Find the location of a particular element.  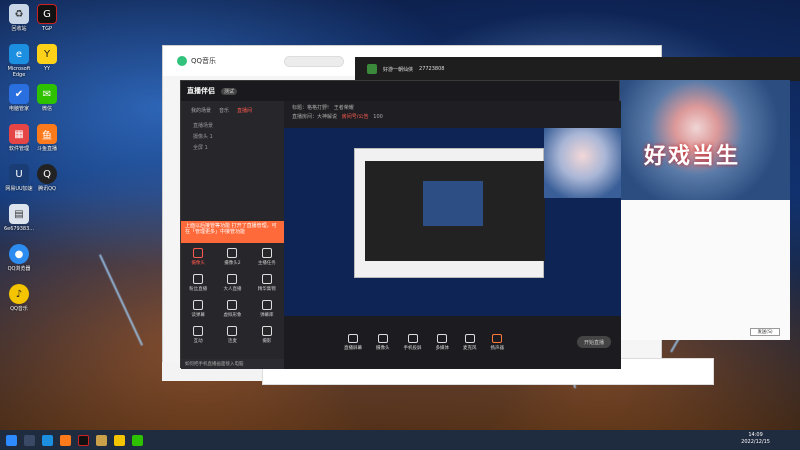

live-info-panel: 标题：格格打野! 王者荣耀 直播房间：大神解说 房间号/公告 100 is located at coordinates (452, 114).